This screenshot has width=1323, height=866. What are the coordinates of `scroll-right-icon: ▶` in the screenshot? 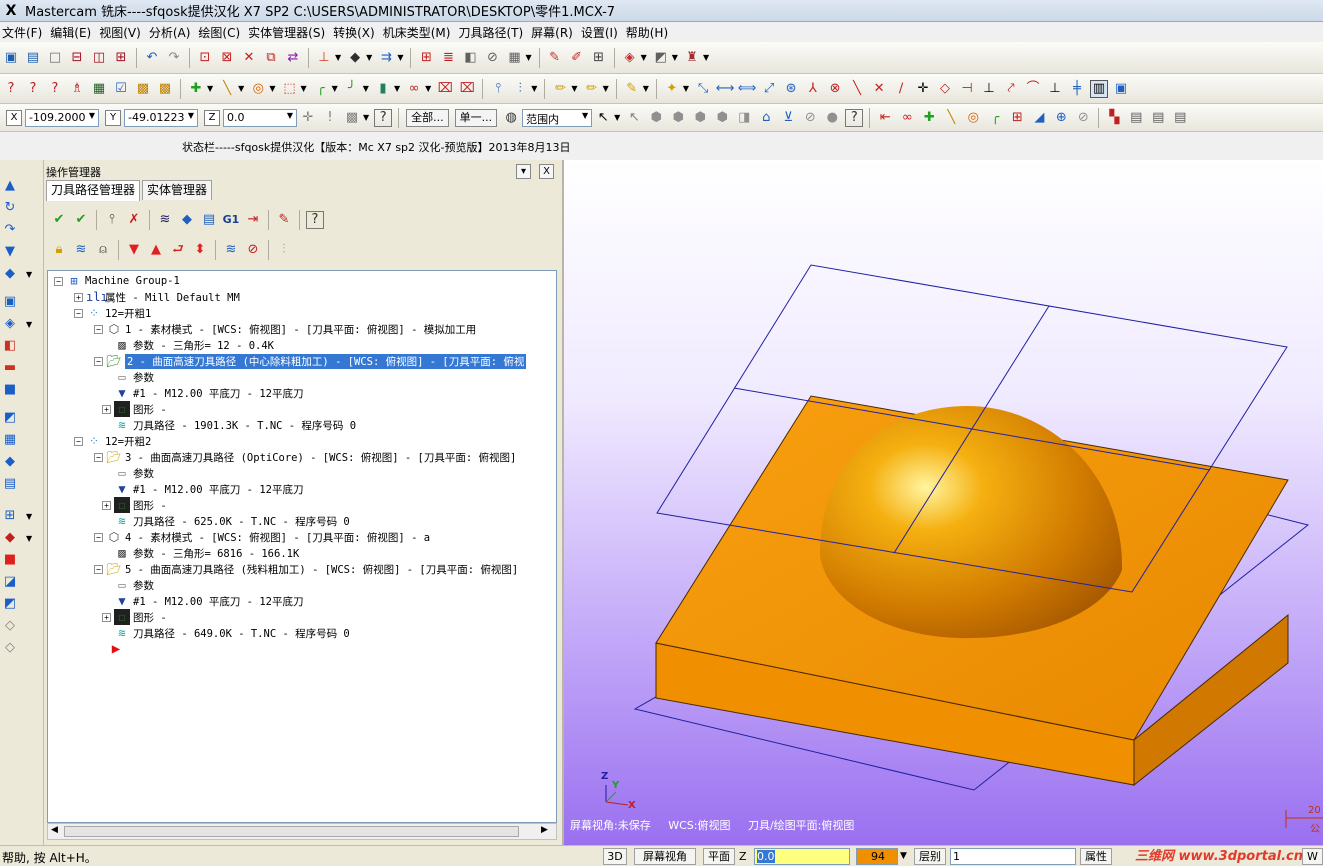 It's located at (544, 830).